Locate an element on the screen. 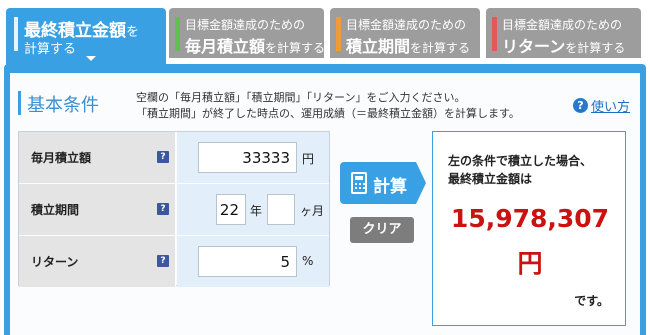  result-caption-line-2: 最終積立金額は is located at coordinates (490, 179).